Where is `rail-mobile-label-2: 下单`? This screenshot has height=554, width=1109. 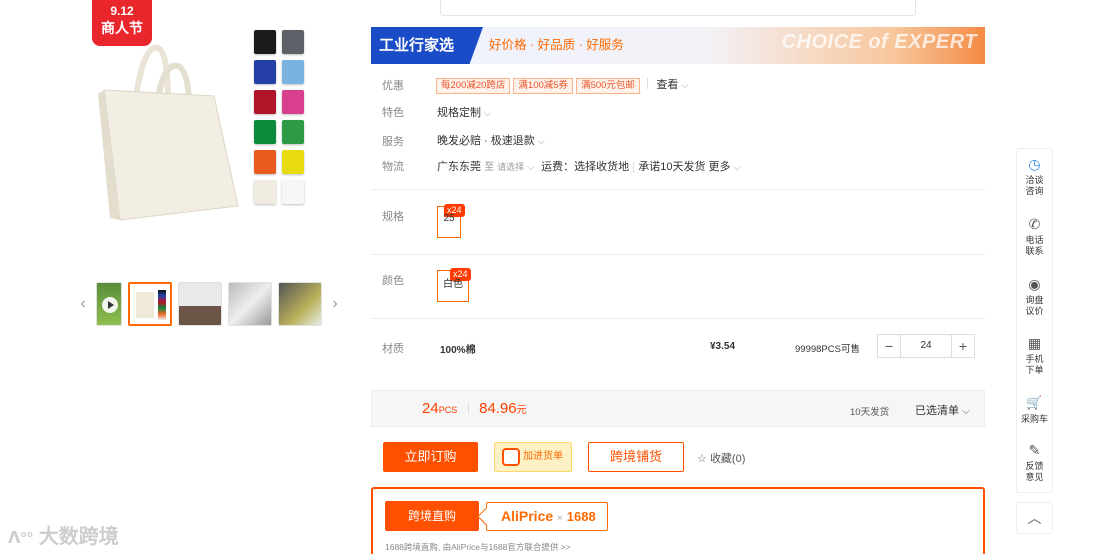
rail-mobile-label-2: 下单 is located at coordinates (1034, 370).